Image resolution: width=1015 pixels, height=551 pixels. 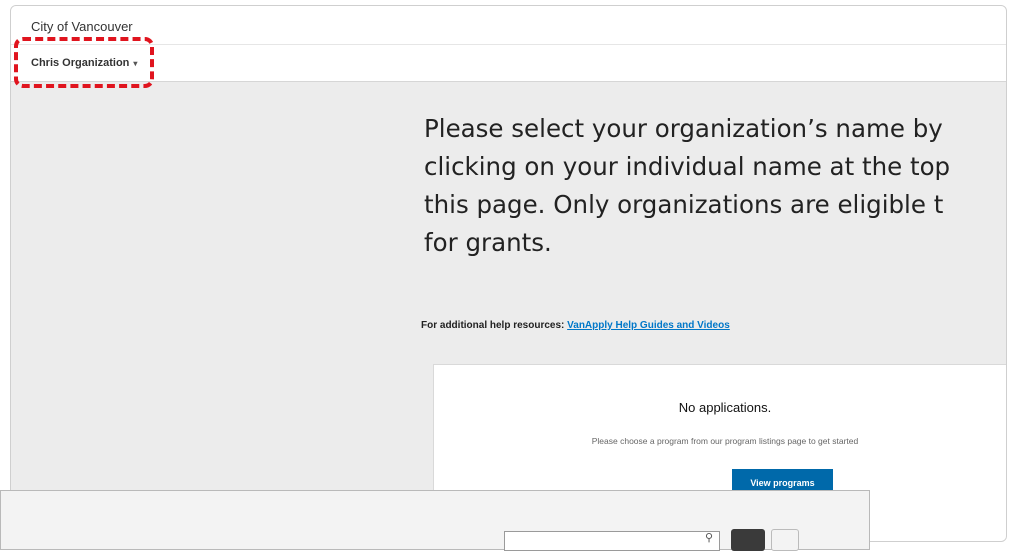 What do you see at coordinates (648, 325) in the screenshot?
I see `help-guides-link: VanApply Help Guides and Videos` at bounding box center [648, 325].